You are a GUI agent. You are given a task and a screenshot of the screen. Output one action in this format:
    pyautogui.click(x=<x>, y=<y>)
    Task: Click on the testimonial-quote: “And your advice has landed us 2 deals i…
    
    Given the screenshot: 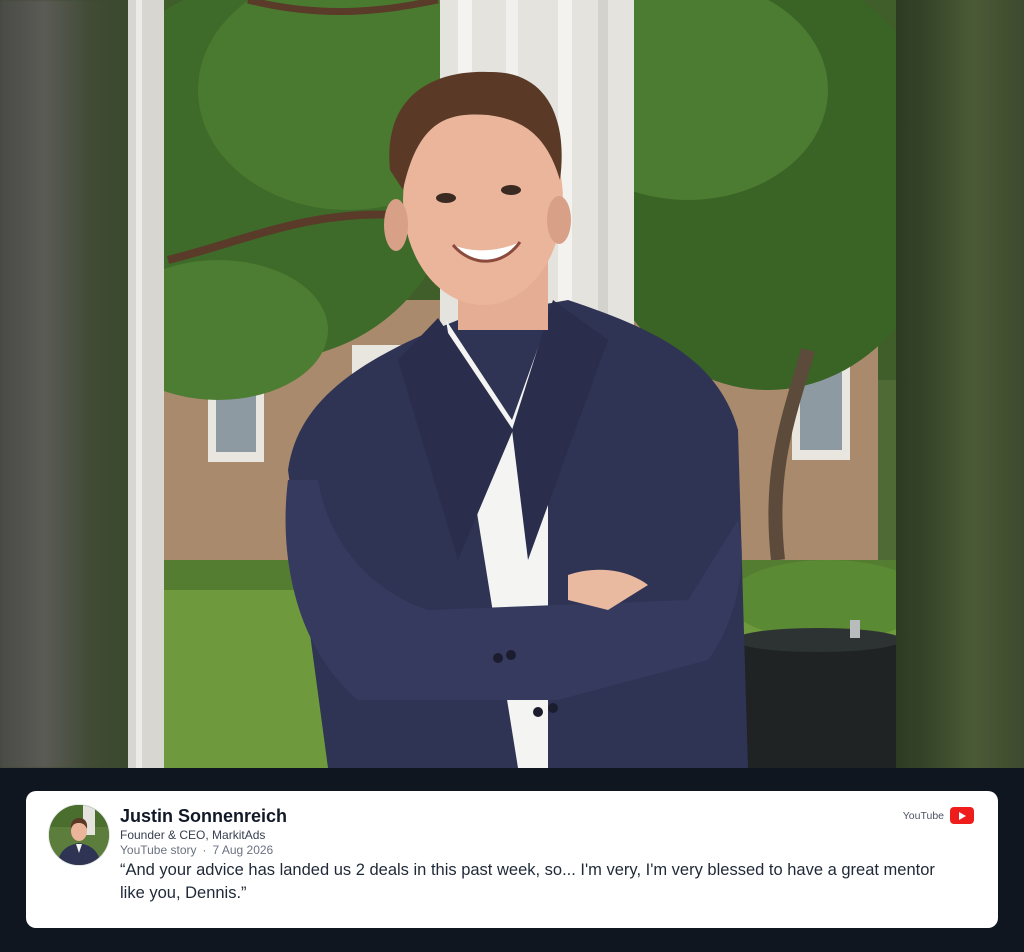 What is the action you would take?
    pyautogui.click(x=527, y=881)
    